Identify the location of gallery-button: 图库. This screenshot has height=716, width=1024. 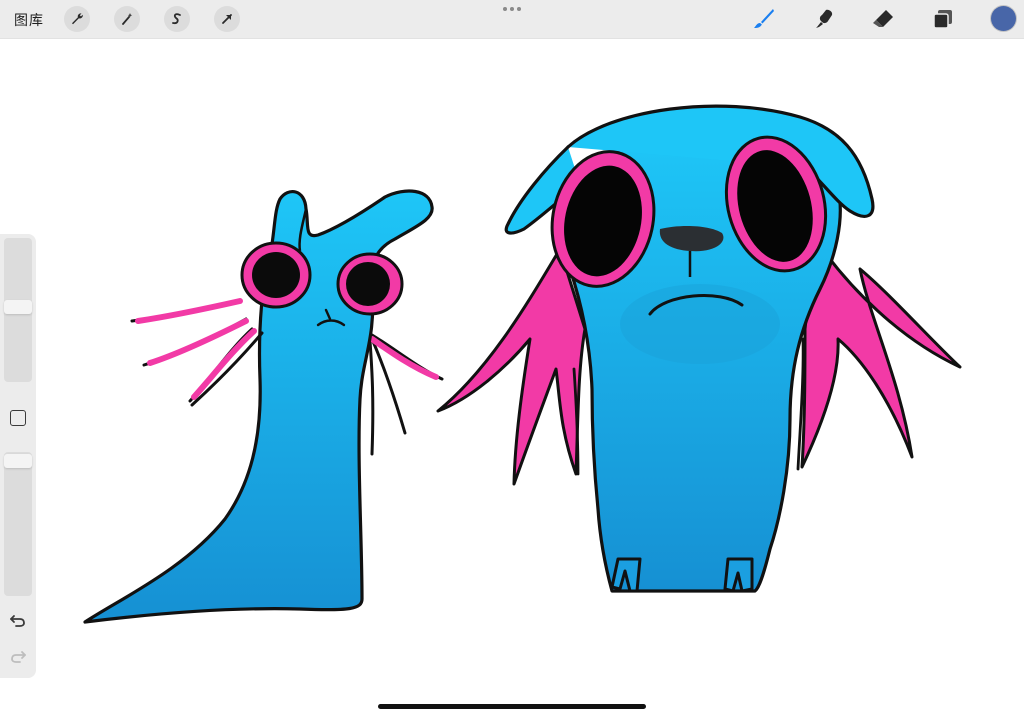
(29, 20).